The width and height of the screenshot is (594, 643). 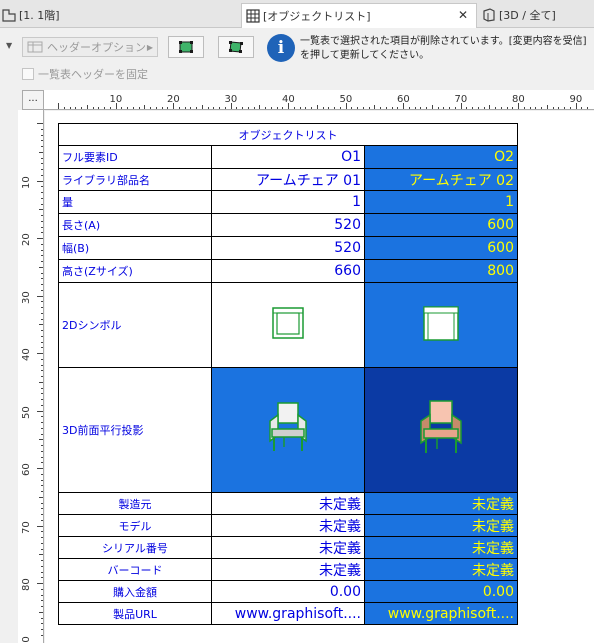 What do you see at coordinates (441, 179) in the screenshot?
I see `cell-o2: アームチェア 02` at bounding box center [441, 179].